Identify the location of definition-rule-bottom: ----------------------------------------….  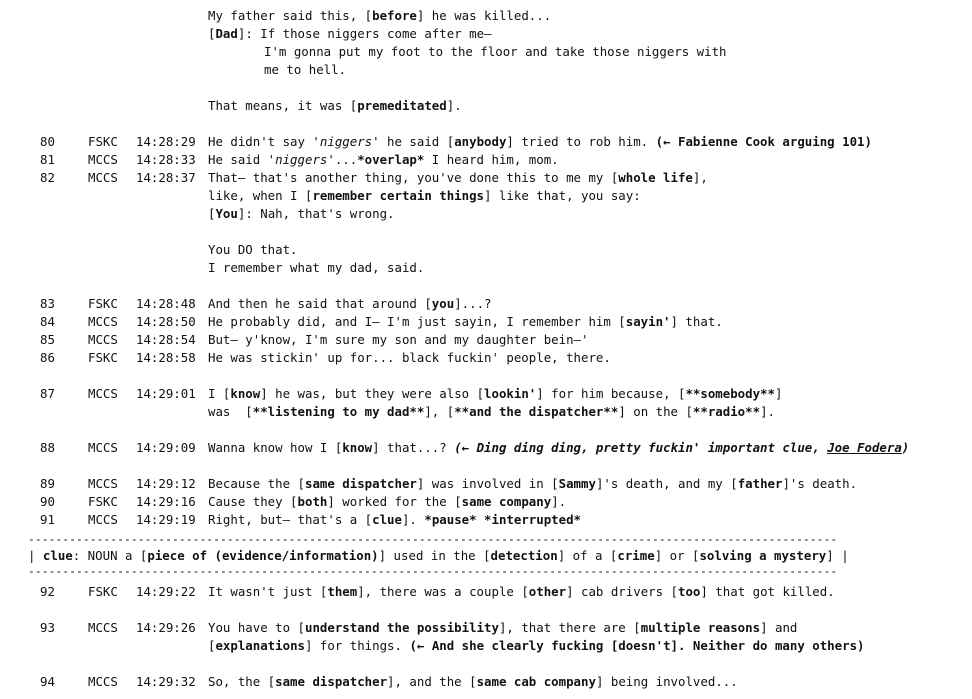
(433, 571).